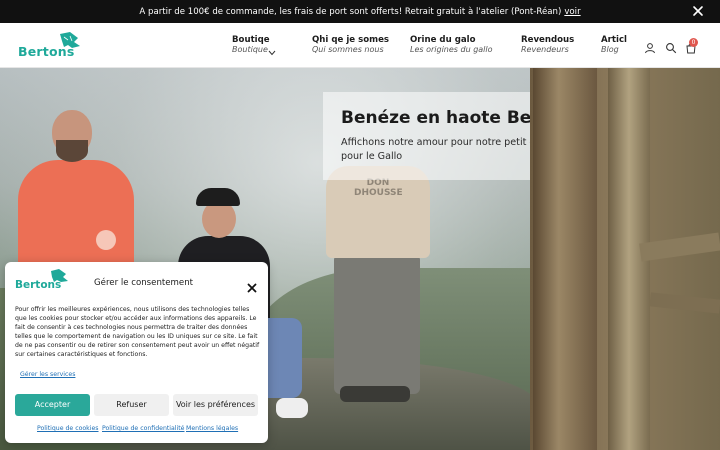  Describe the element at coordinates (375, 394) in the screenshot. I see `person-shoes` at that location.